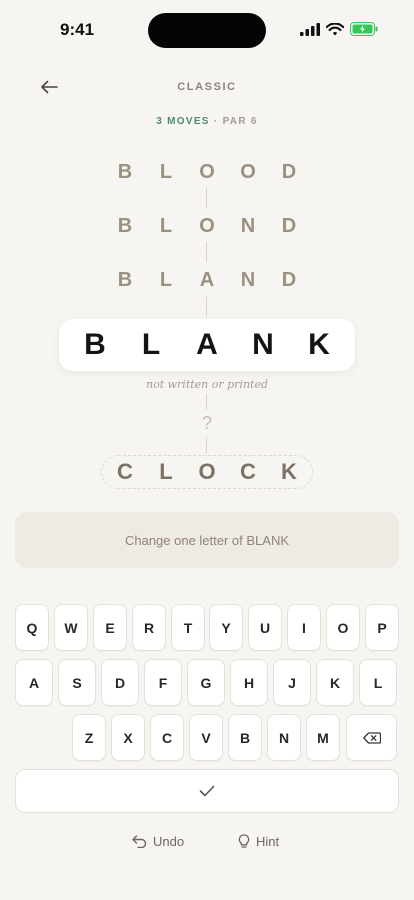 The image size is (414, 900). I want to click on current-letter: K, so click(319, 344).